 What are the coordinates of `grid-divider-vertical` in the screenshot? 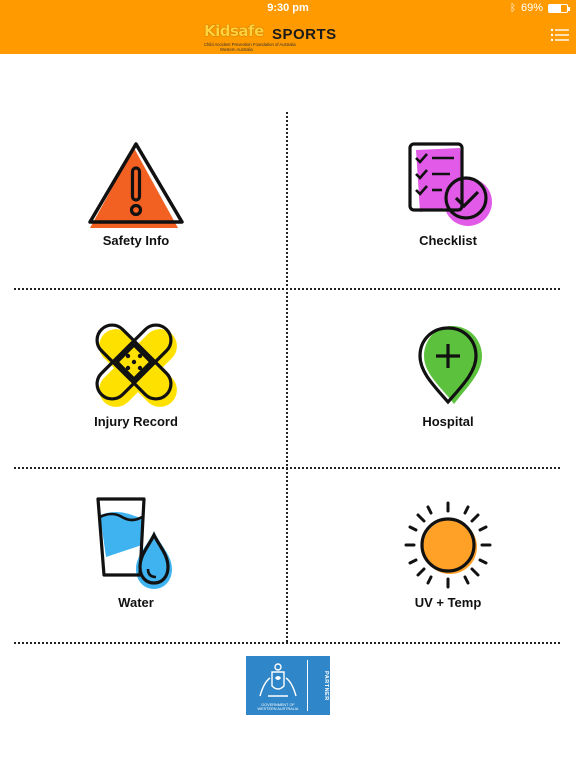 It's located at (287, 377).